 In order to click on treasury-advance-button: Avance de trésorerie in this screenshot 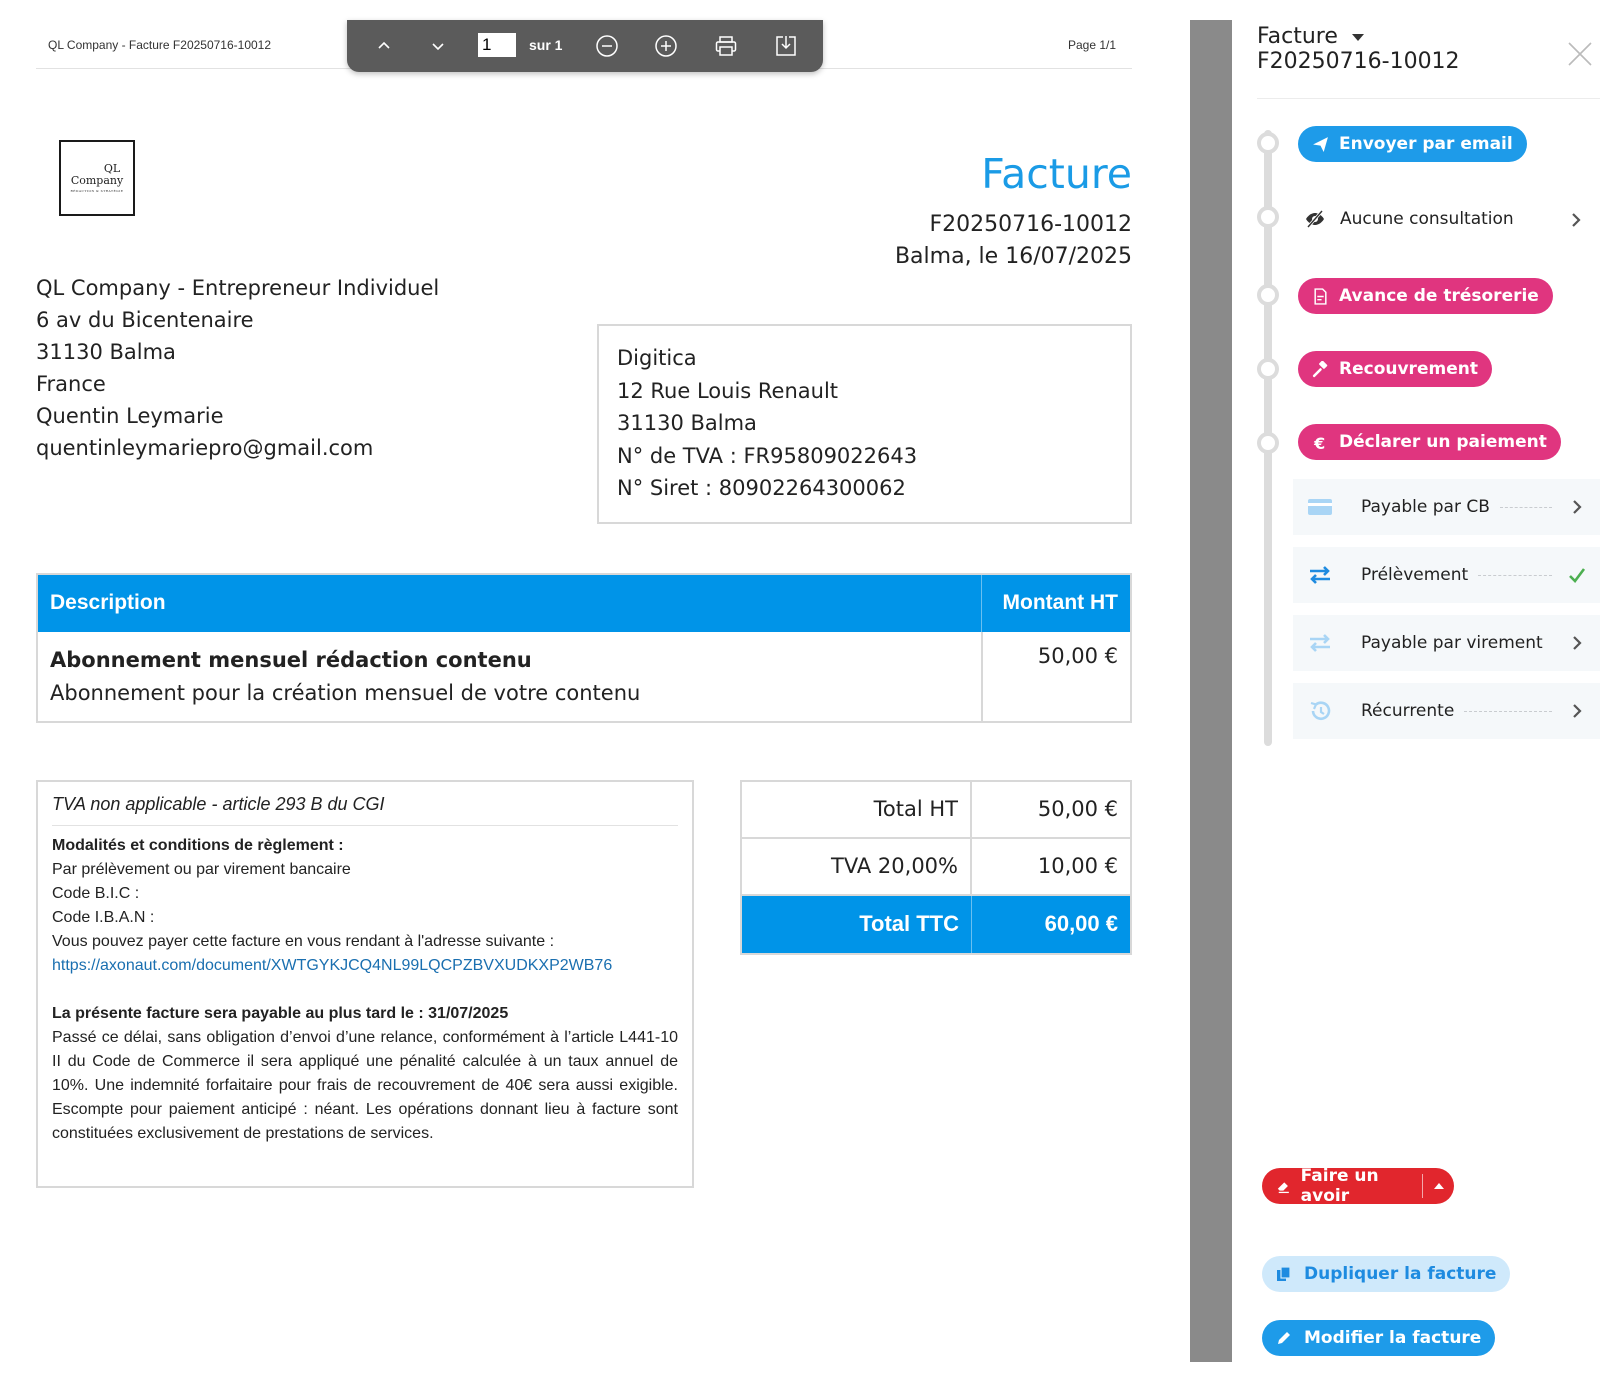, I will do `click(1425, 296)`.